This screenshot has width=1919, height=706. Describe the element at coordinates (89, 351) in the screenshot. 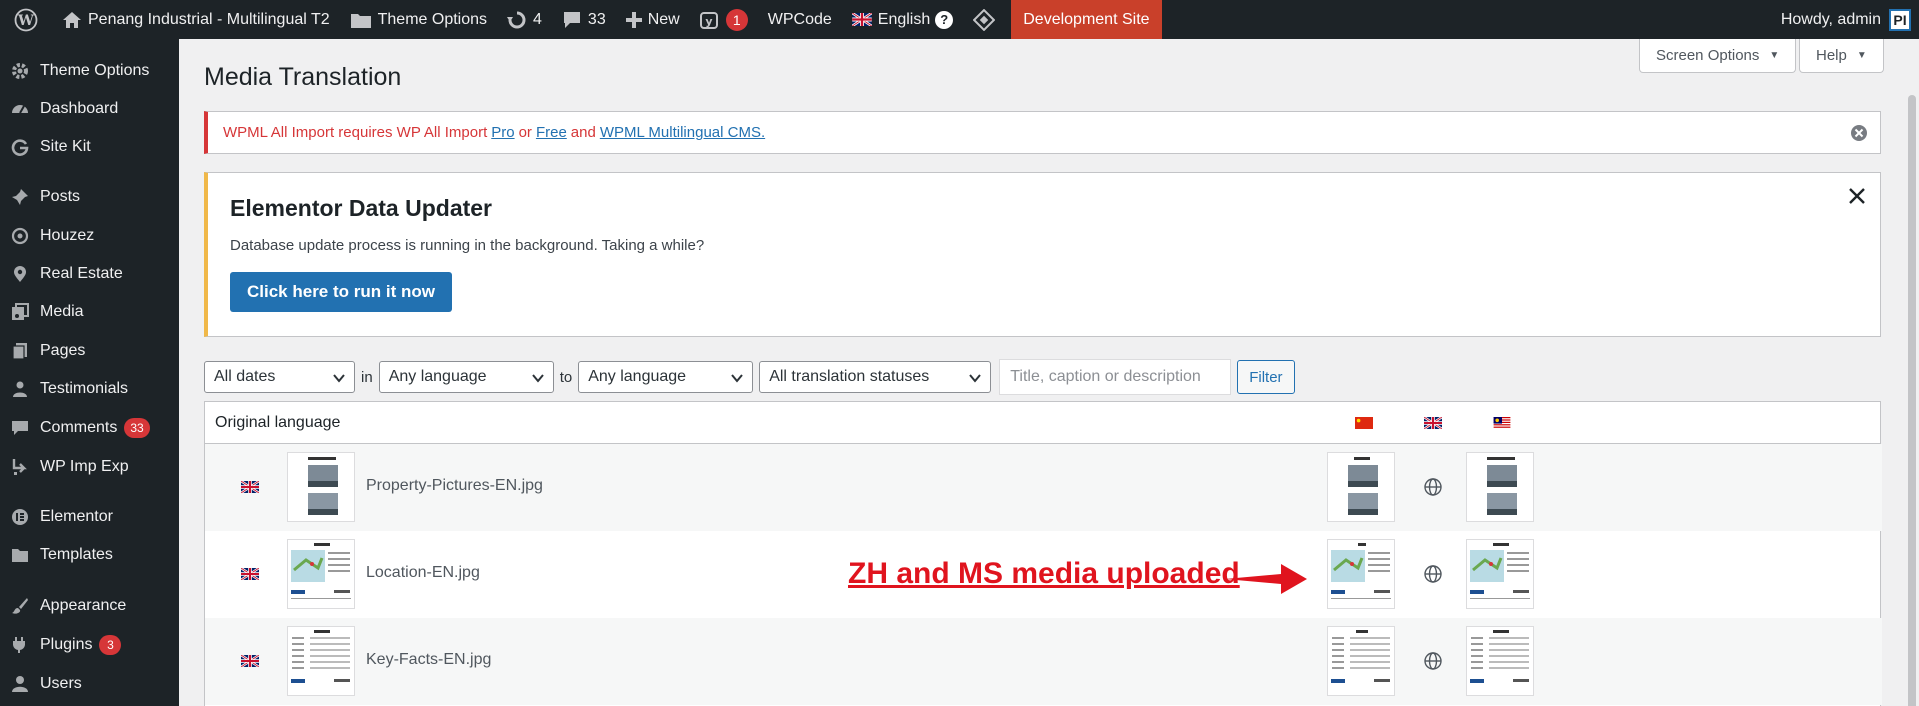

I see `sidebar-item-pages: Pages` at that location.